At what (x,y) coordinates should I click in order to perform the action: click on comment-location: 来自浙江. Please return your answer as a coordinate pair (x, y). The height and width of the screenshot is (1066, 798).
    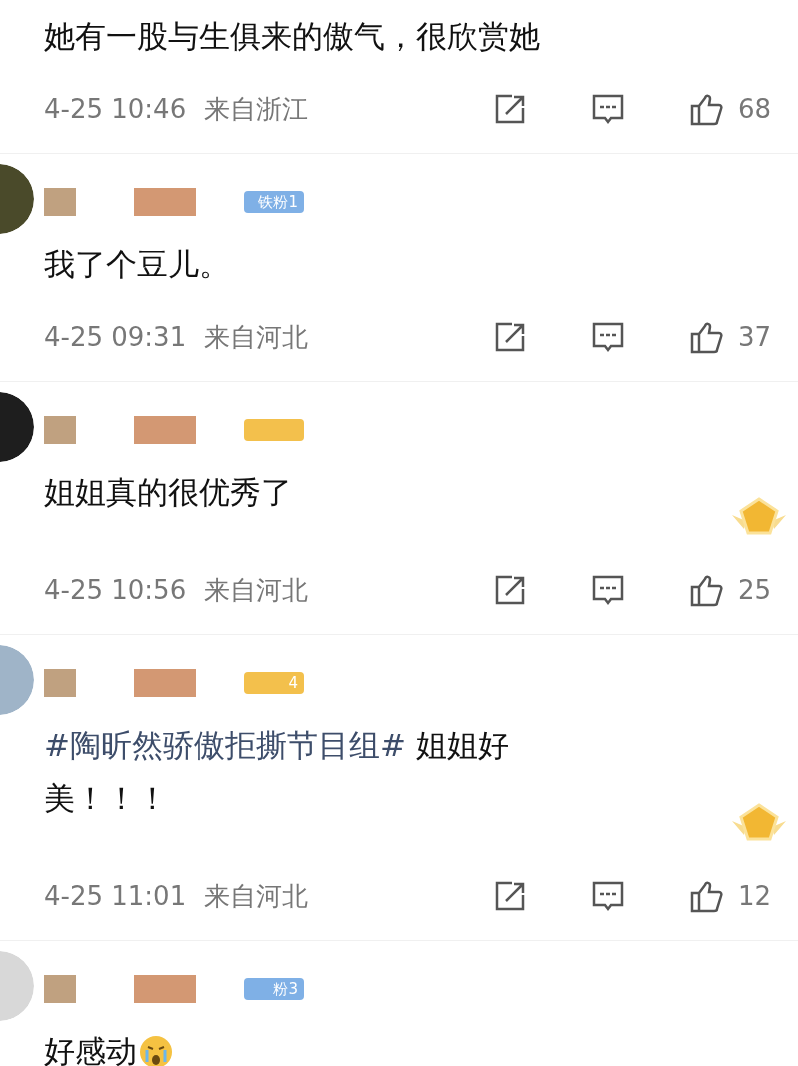
    Looking at the image, I should click on (256, 109).